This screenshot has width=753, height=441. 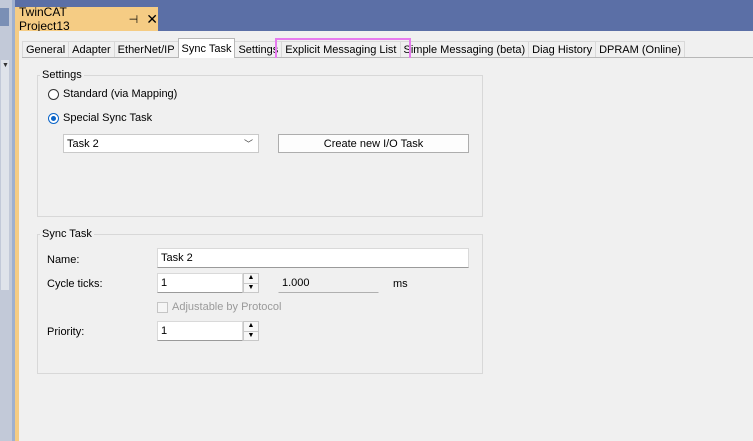 I want to click on cycle-ticks-value: 1, so click(x=164, y=283).